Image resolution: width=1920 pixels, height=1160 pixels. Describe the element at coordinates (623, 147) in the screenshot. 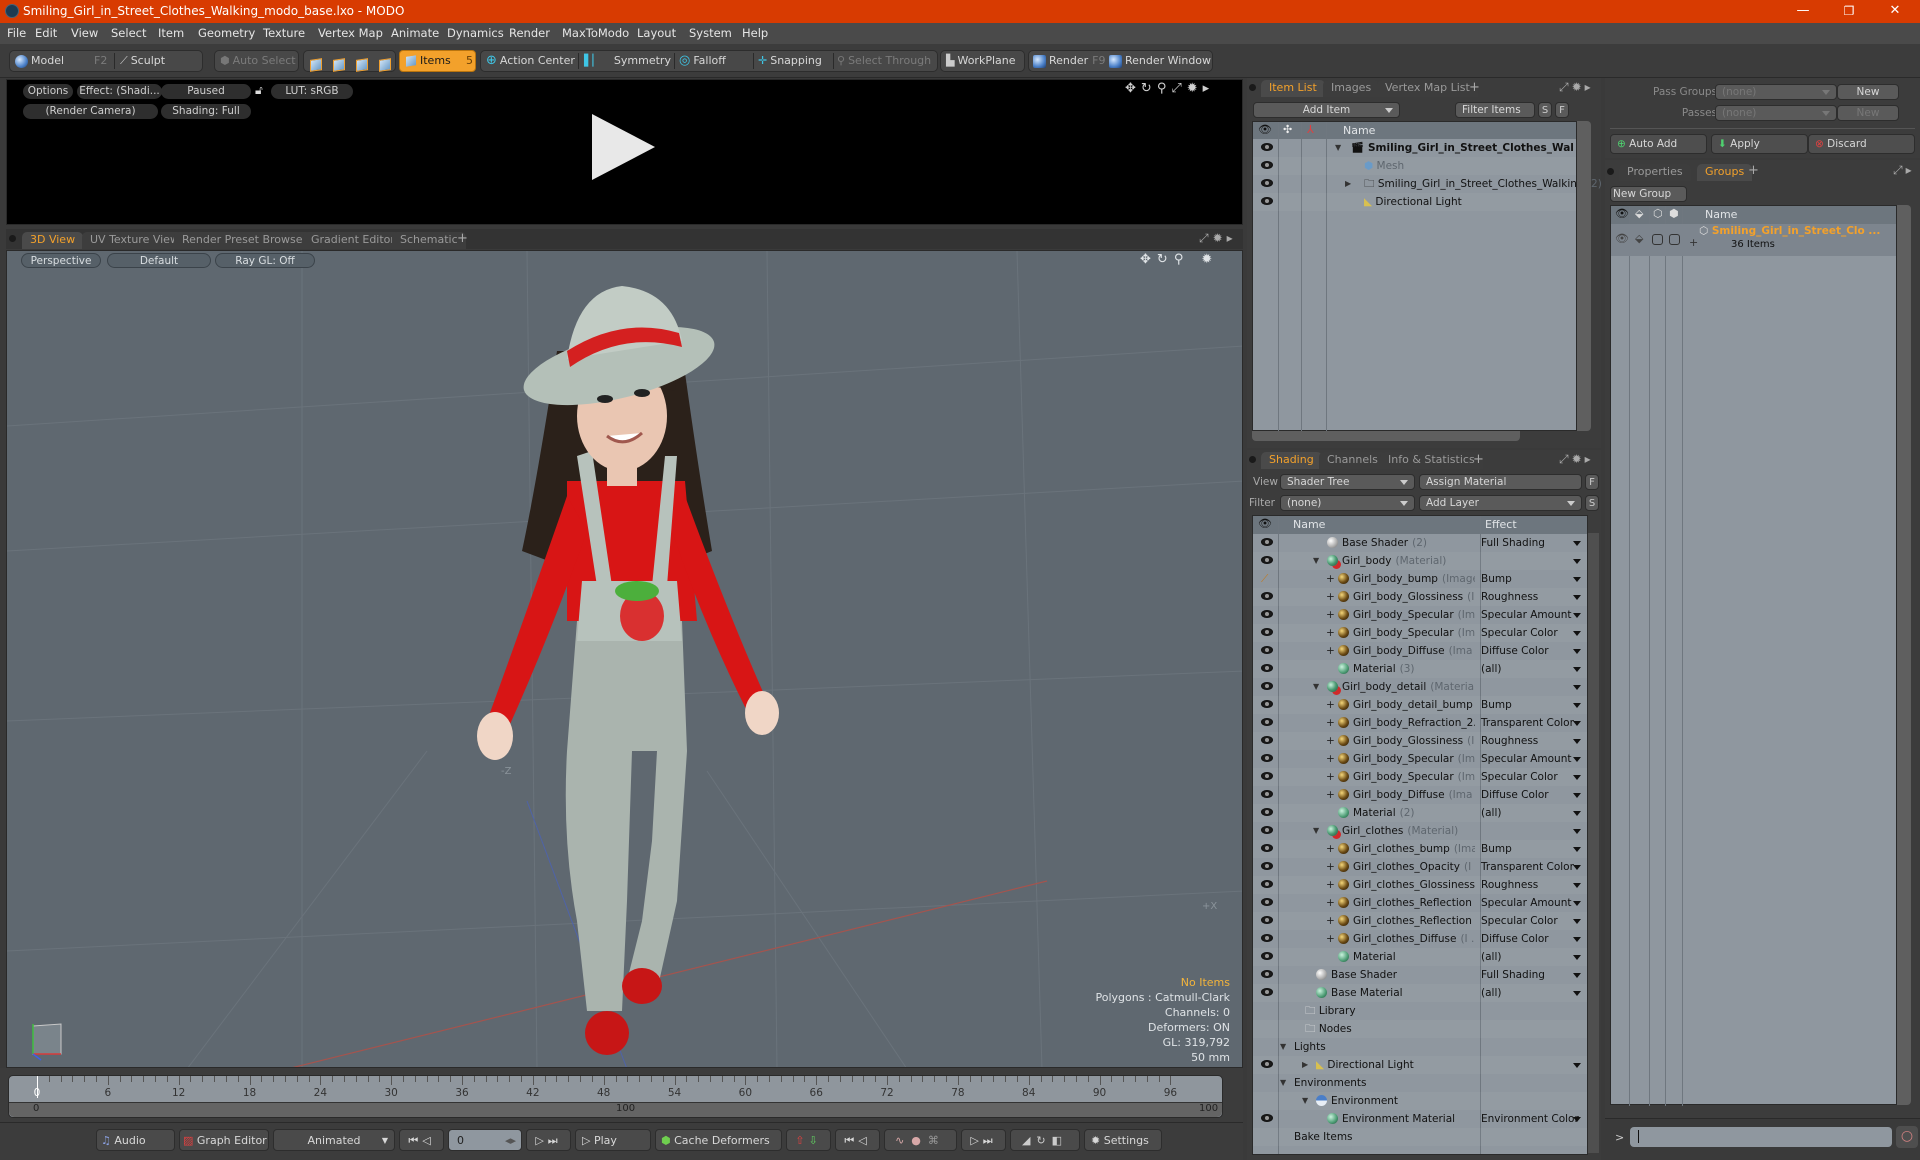

I see `play-render-icon` at that location.